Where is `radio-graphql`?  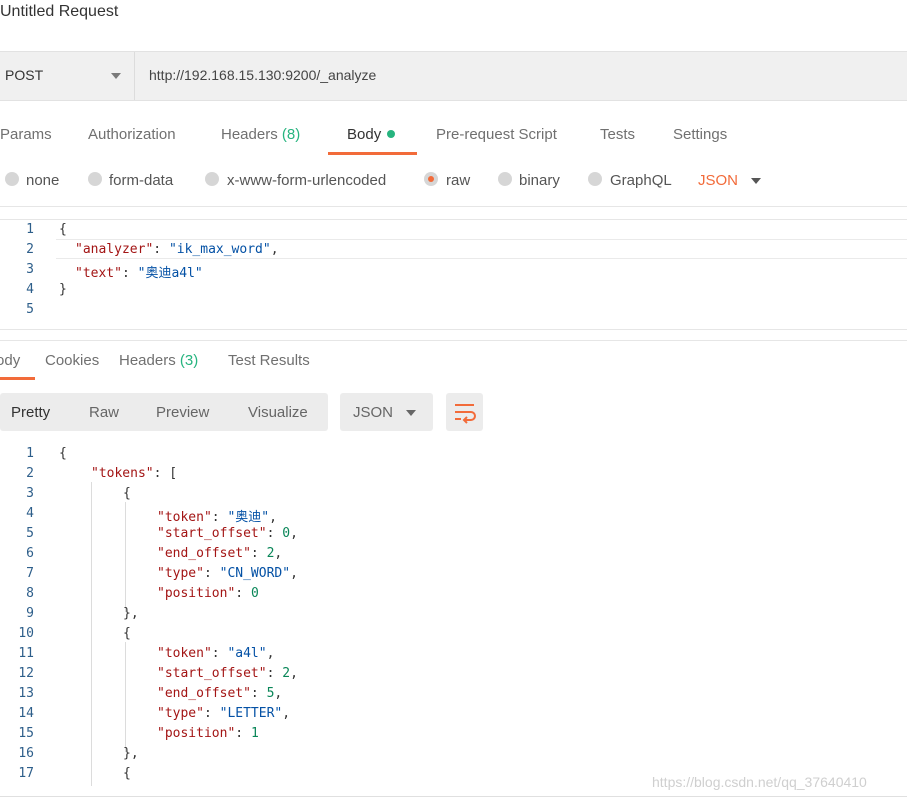
radio-graphql is located at coordinates (595, 179).